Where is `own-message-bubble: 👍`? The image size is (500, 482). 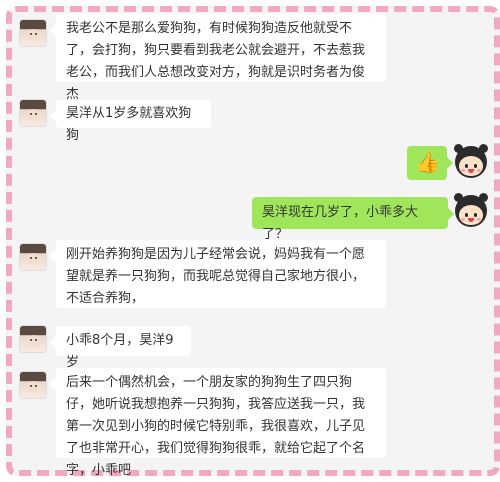 own-message-bubble: 👍 is located at coordinates (430, 163).